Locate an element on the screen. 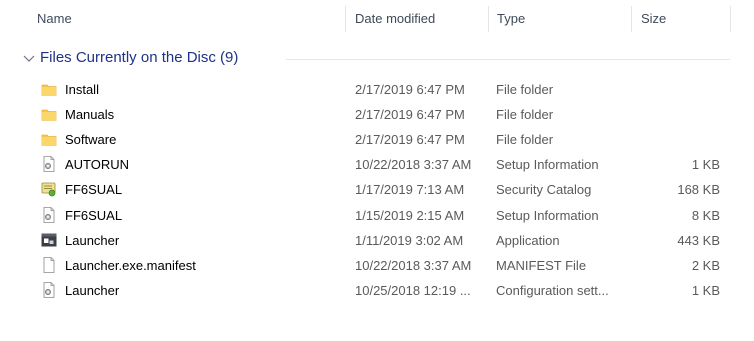 The image size is (754, 341). column-header-type: Type is located at coordinates (511, 18).